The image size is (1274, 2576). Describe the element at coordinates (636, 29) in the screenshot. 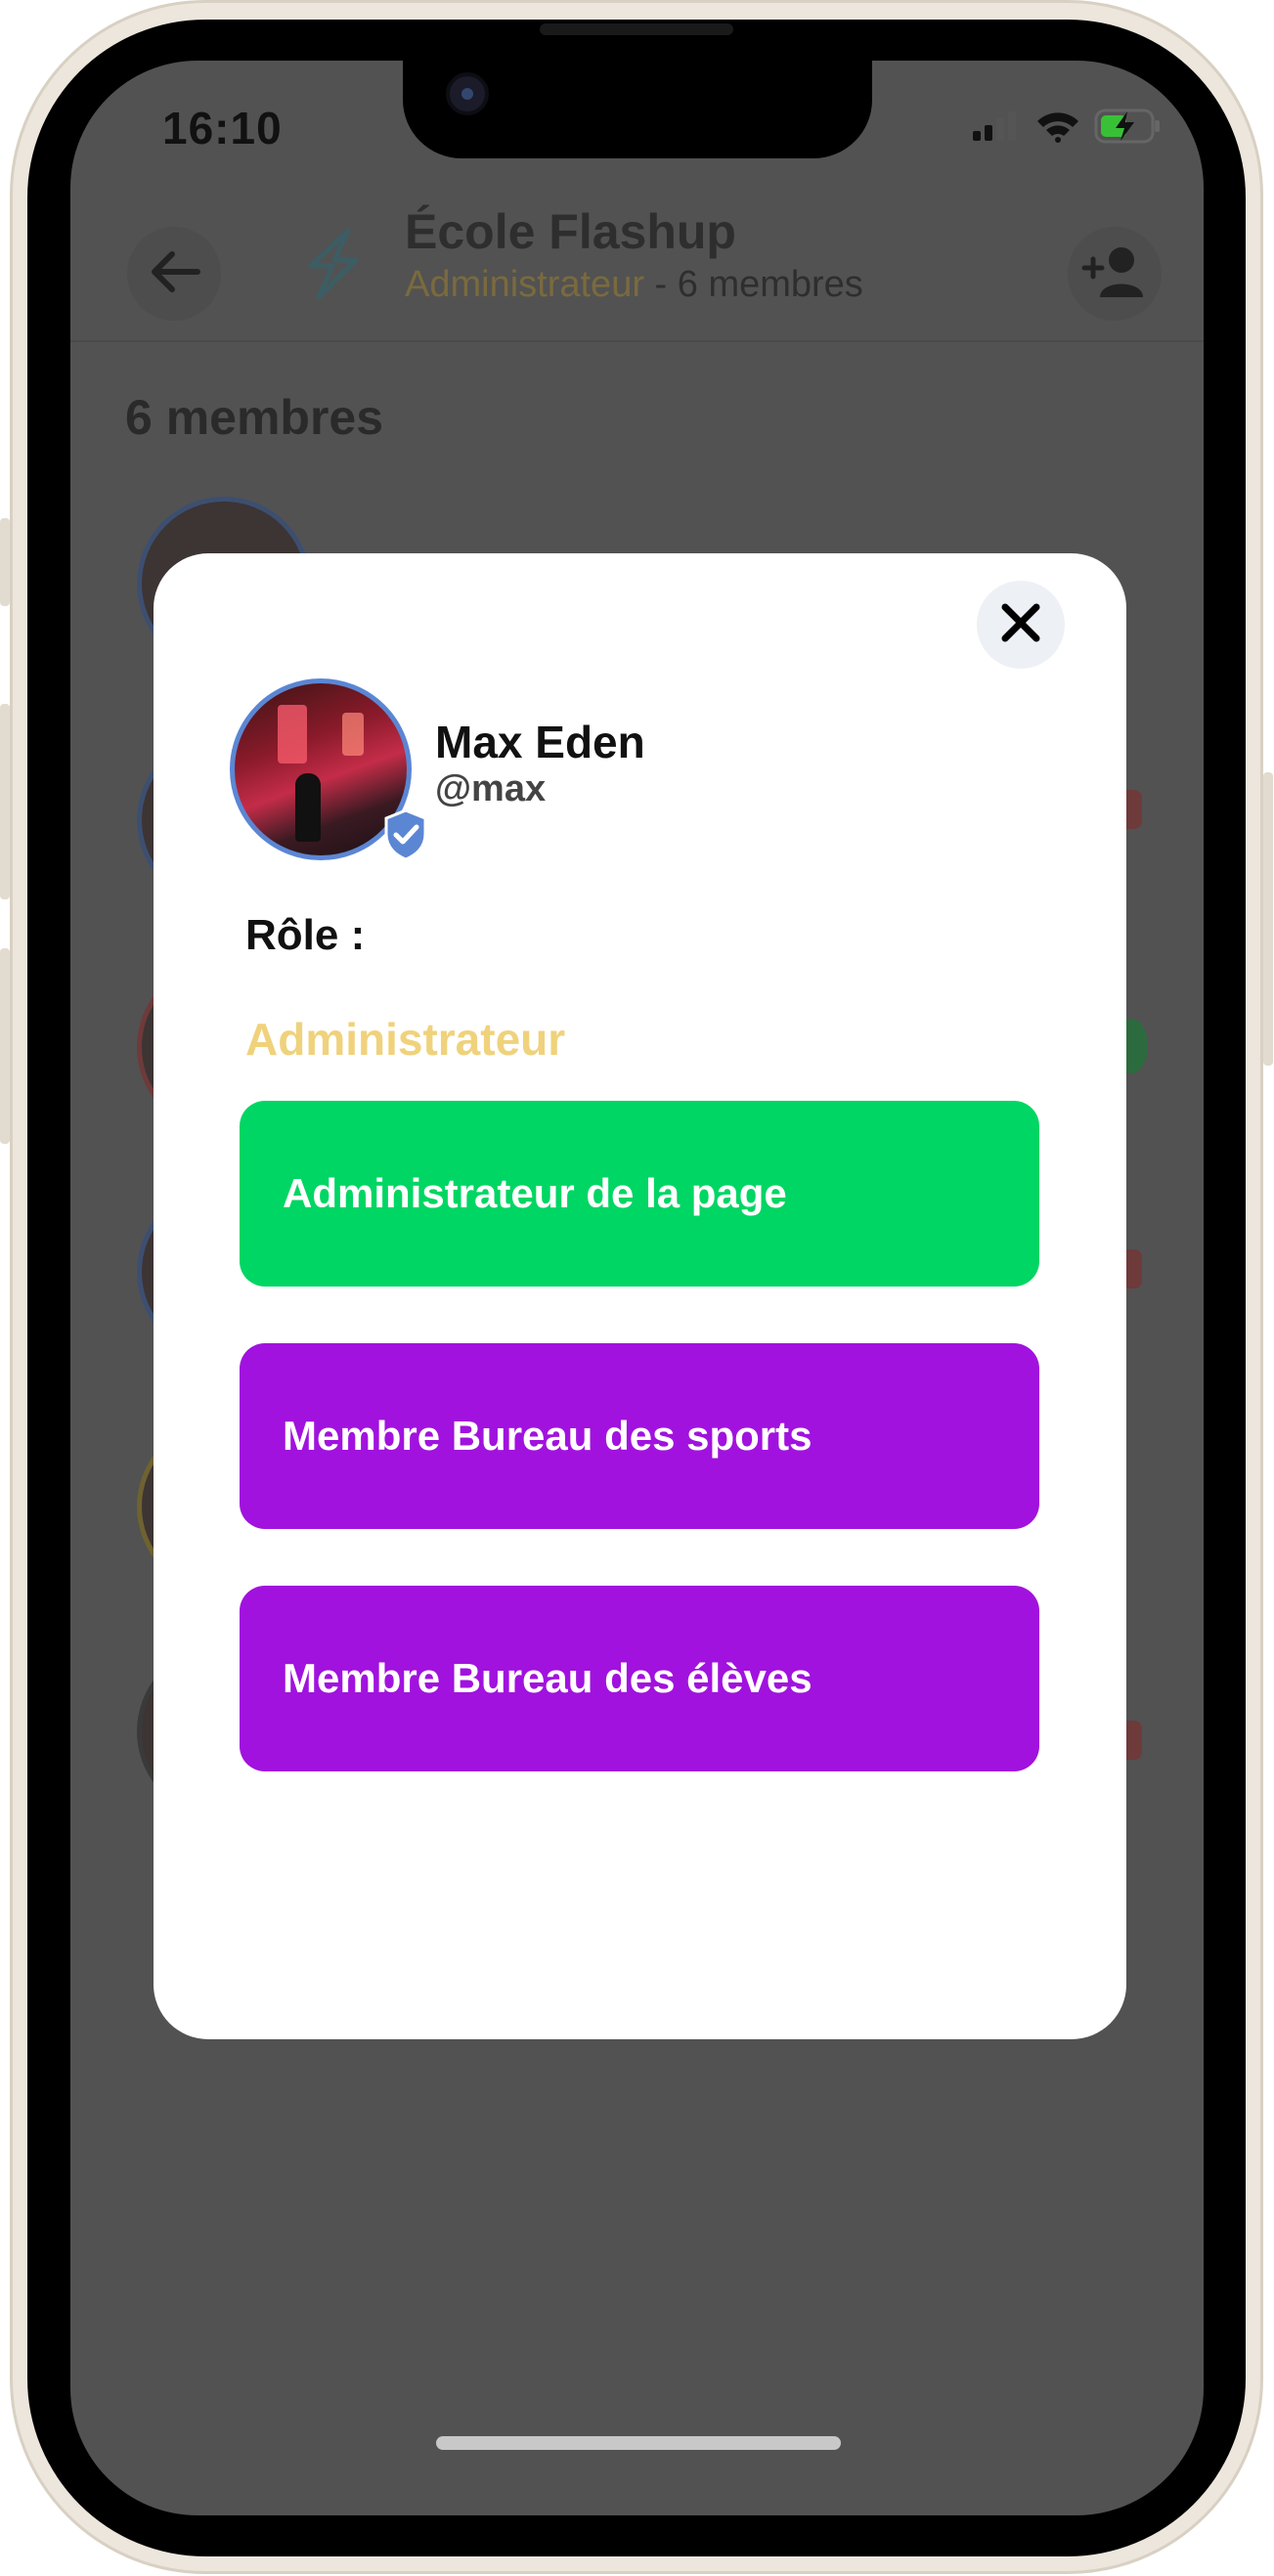

I see `speaker-grille` at that location.